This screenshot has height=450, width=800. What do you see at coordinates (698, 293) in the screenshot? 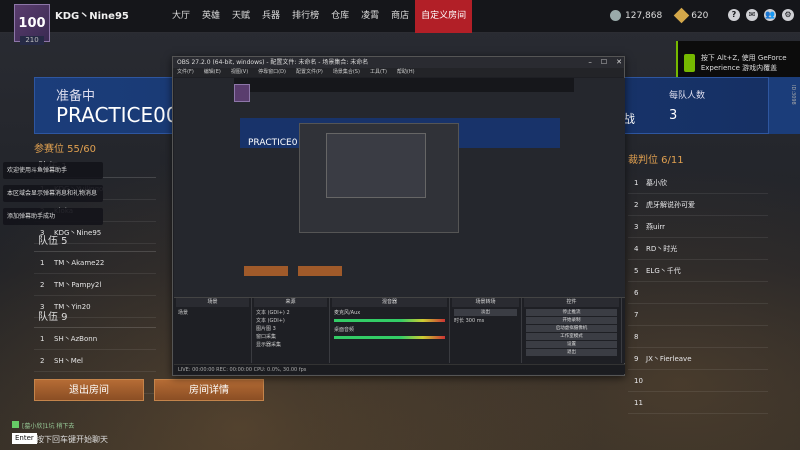
I see `table-row: 6` at bounding box center [698, 293].